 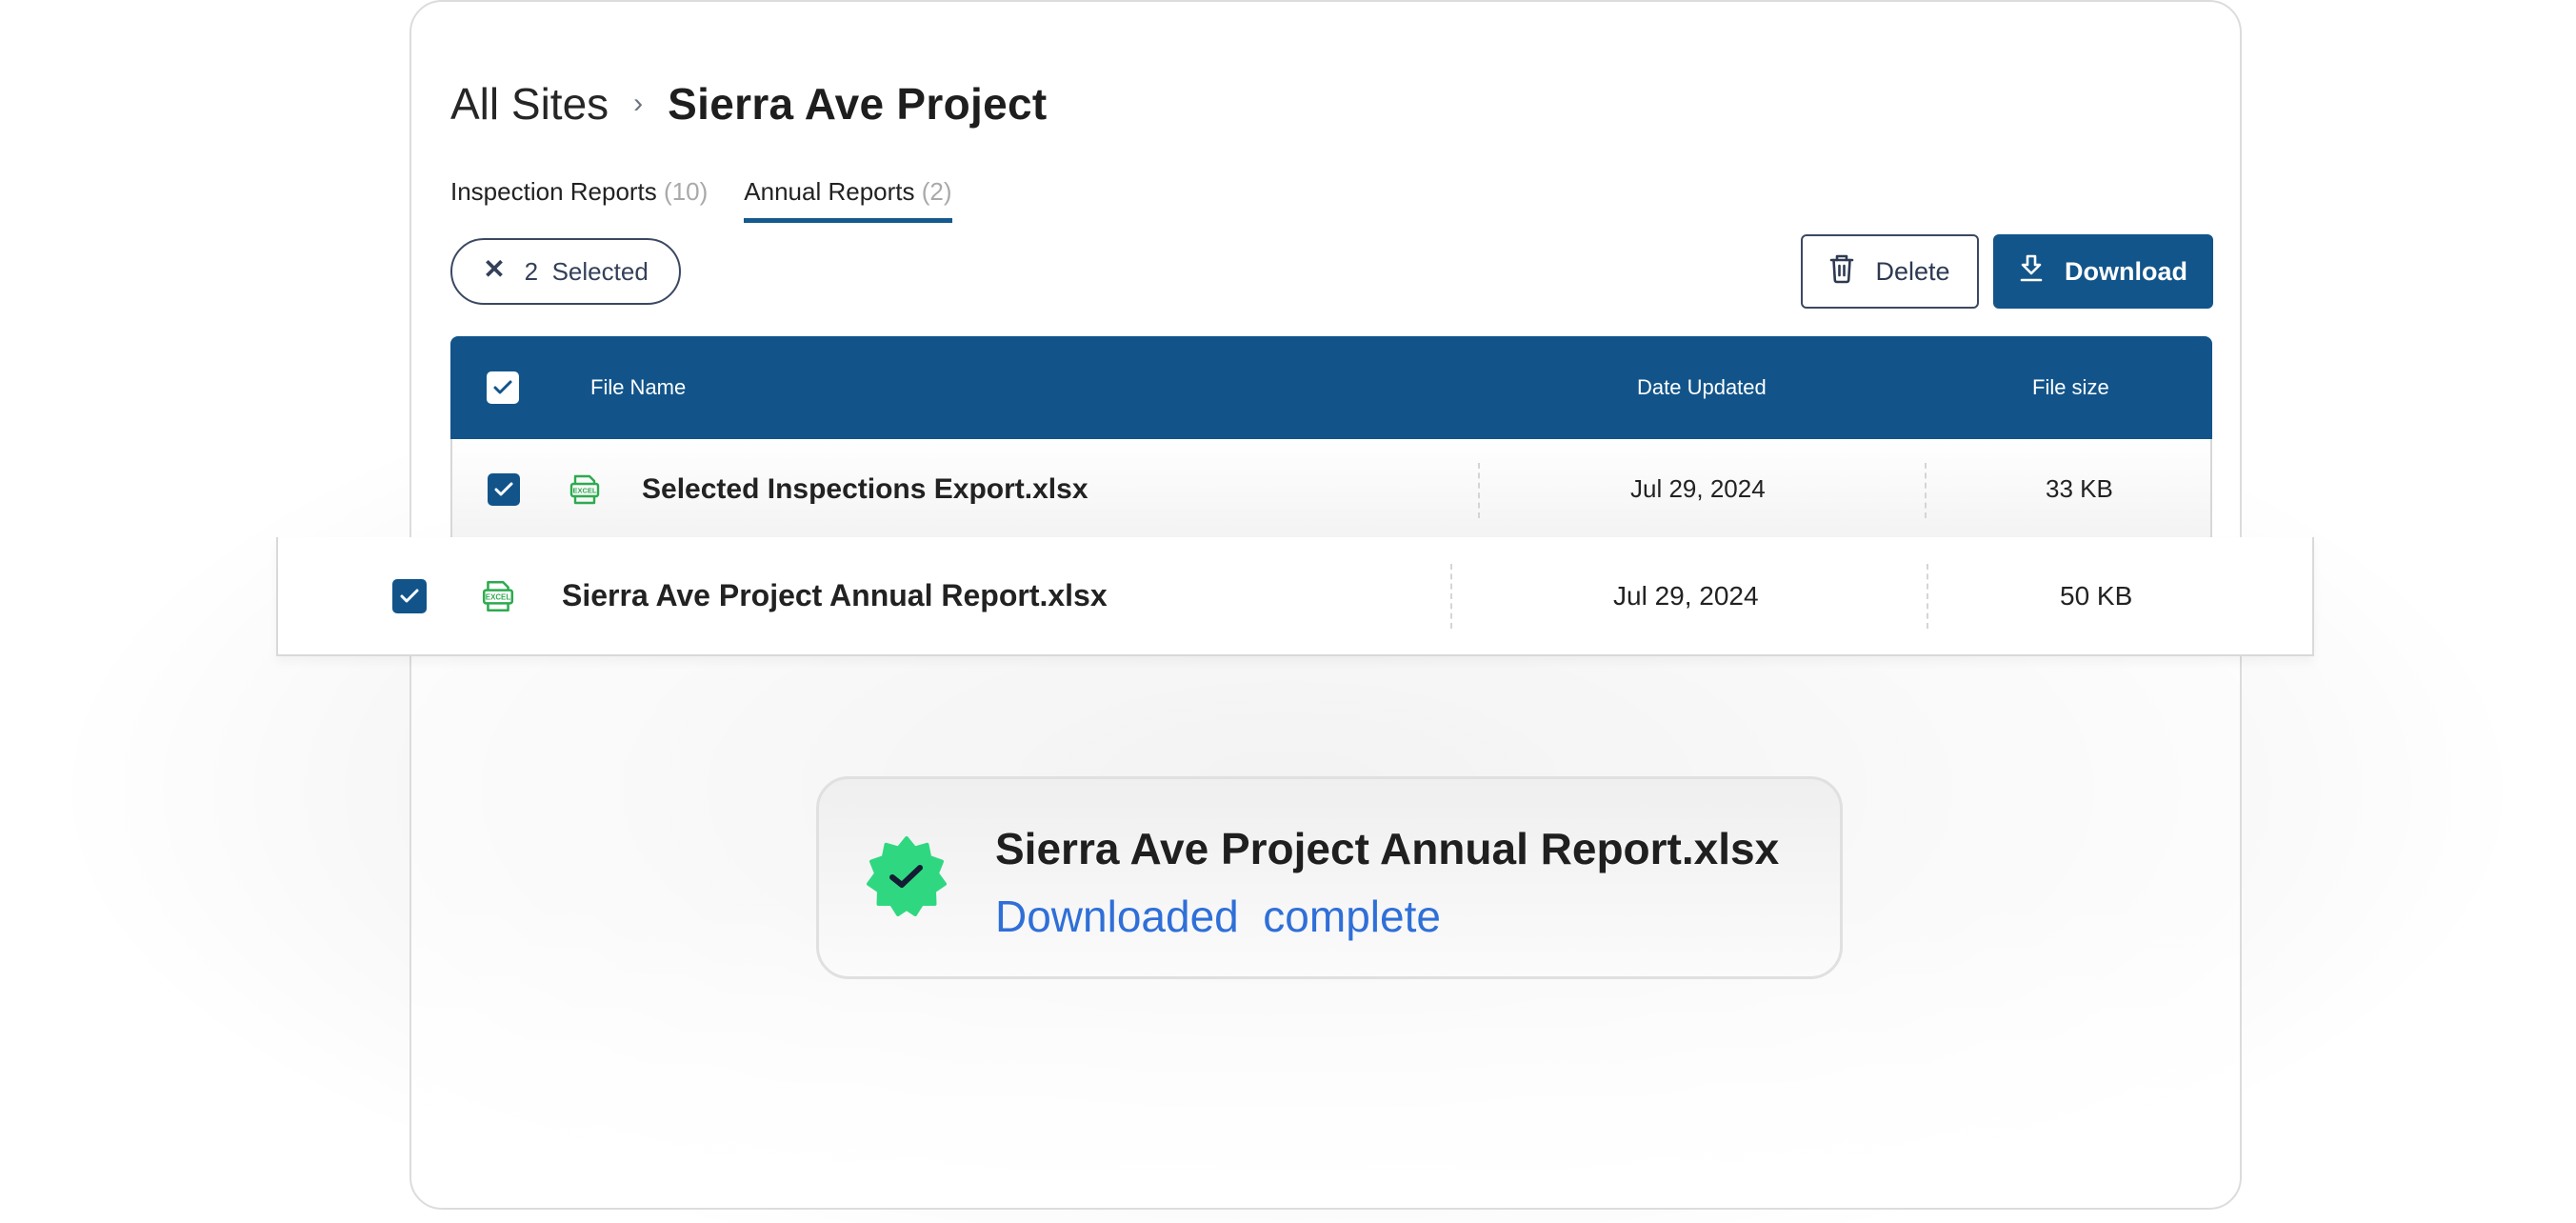 I want to click on file-size: 50 KB, so click(x=2096, y=596).